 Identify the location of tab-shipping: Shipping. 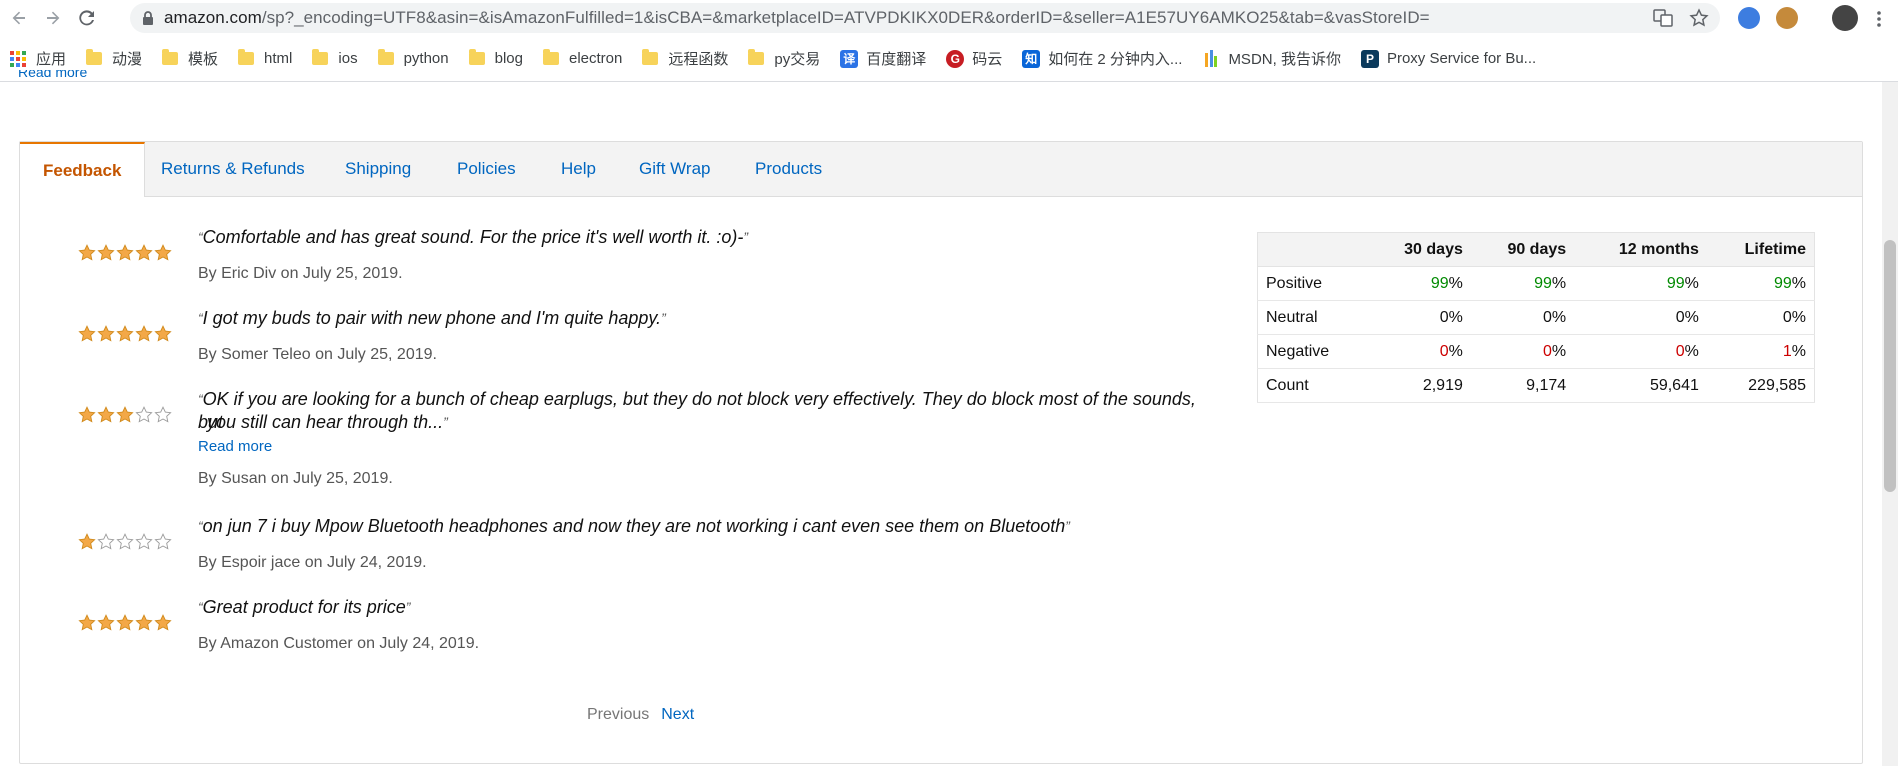
(378, 169).